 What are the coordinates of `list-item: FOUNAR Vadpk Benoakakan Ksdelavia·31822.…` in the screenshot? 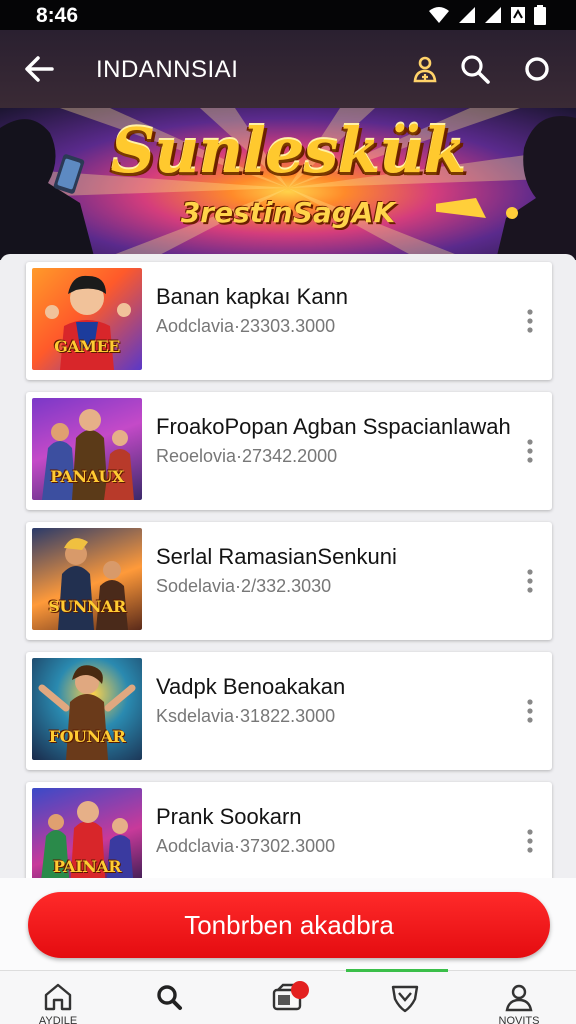 It's located at (289, 711).